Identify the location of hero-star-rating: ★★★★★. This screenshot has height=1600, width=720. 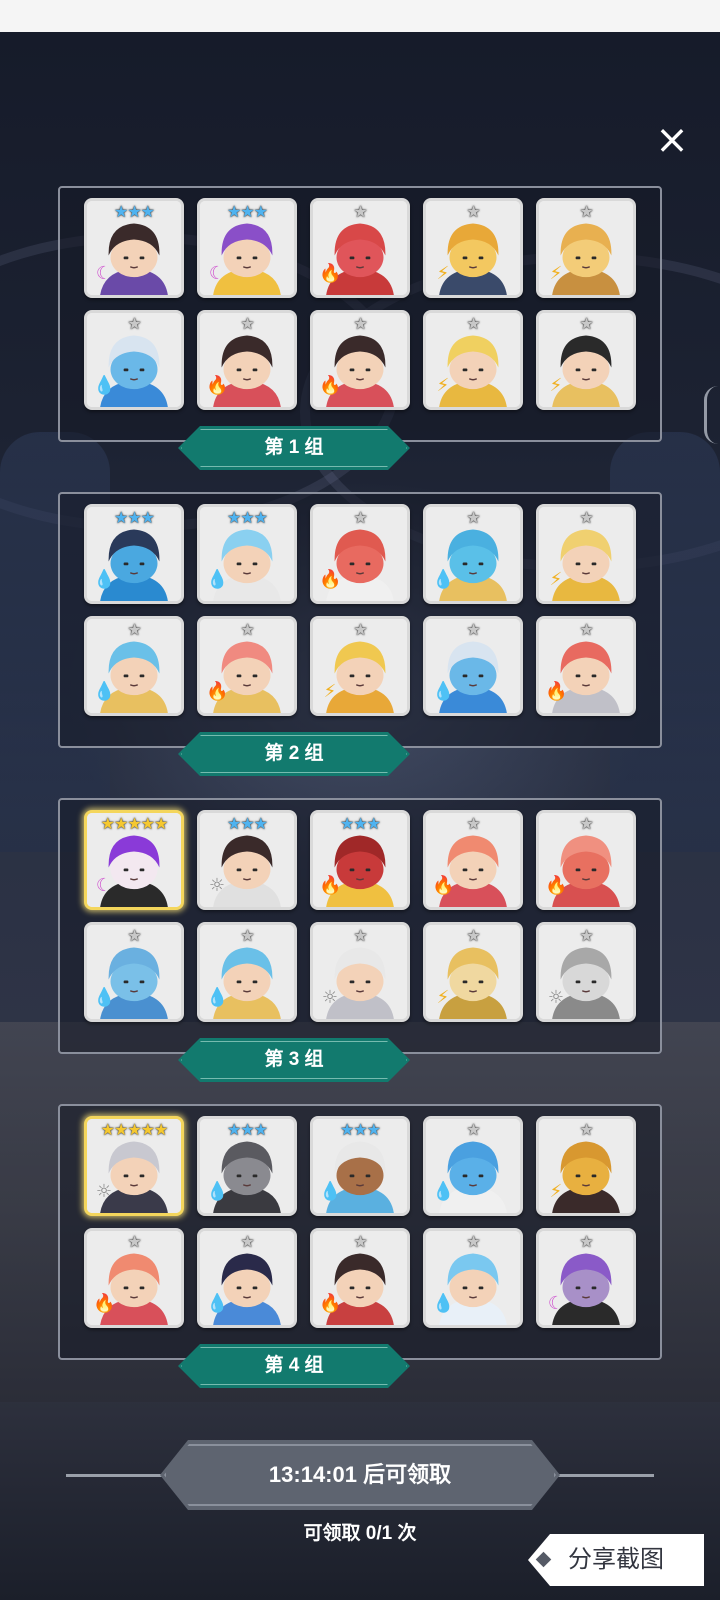
(134, 1129).